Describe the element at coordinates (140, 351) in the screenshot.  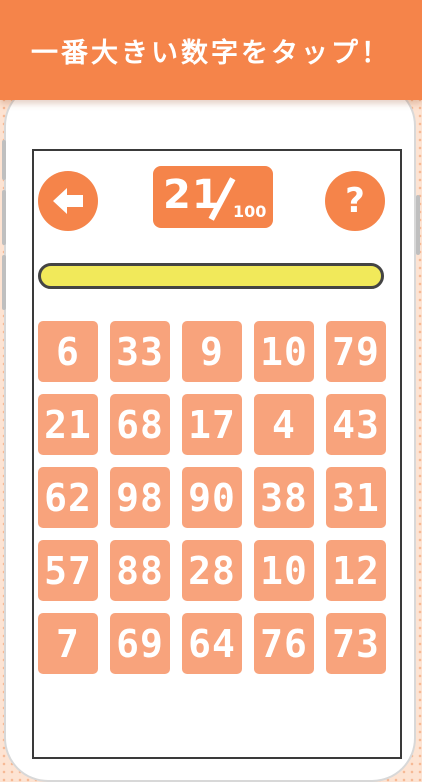
I see `number-tile: 33` at that location.